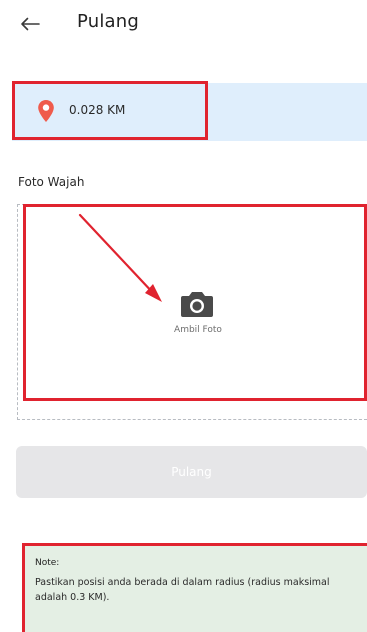 The height and width of the screenshot is (632, 367). Describe the element at coordinates (46, 111) in the screenshot. I see `map-pin-icon` at that location.